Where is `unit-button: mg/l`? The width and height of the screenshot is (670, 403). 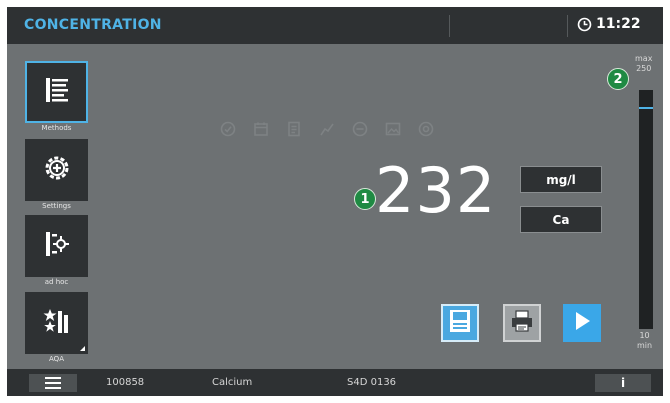
unit-button: mg/l is located at coordinates (561, 179).